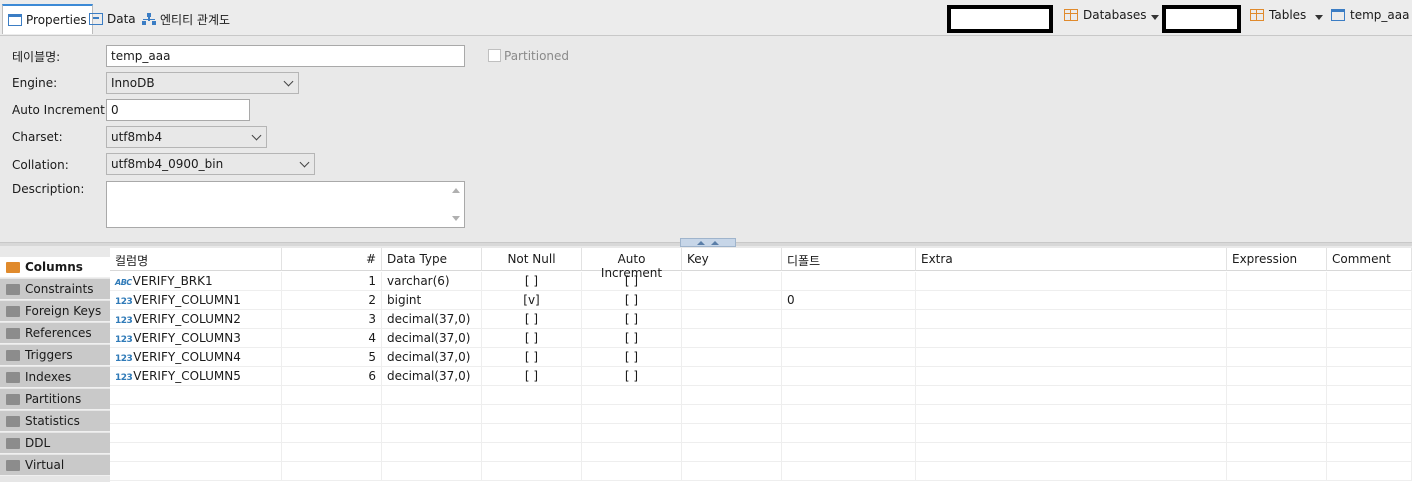 The image size is (1412, 482). What do you see at coordinates (1370, 15) in the screenshot?
I see `breadcrumb-table: temp_aaa` at bounding box center [1370, 15].